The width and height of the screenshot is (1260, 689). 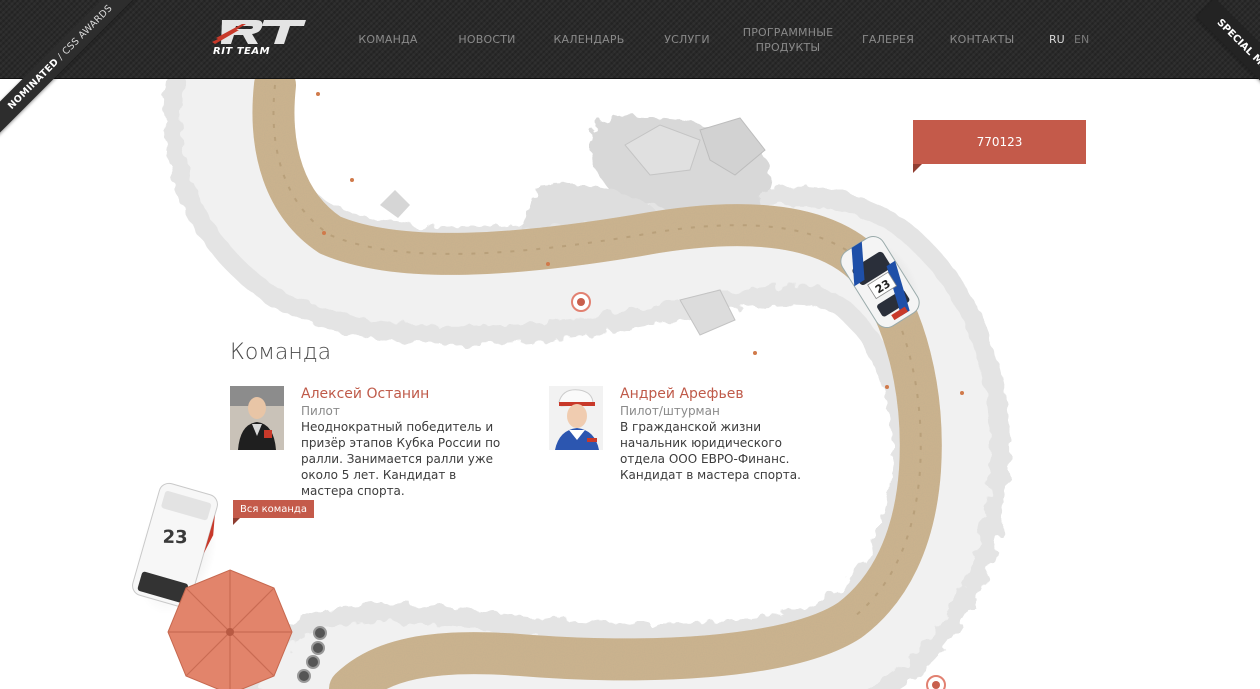 What do you see at coordinates (259, 32) in the screenshot?
I see `rt-logo-mark` at bounding box center [259, 32].